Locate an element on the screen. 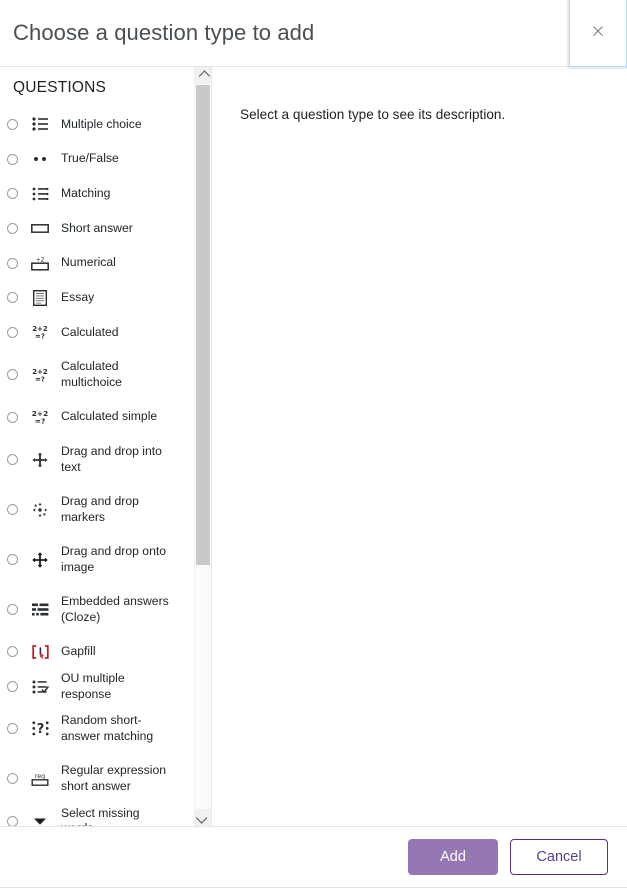 This screenshot has width=627, height=888. calculated-simple-icon: 2+2 =? is located at coordinates (40, 417).